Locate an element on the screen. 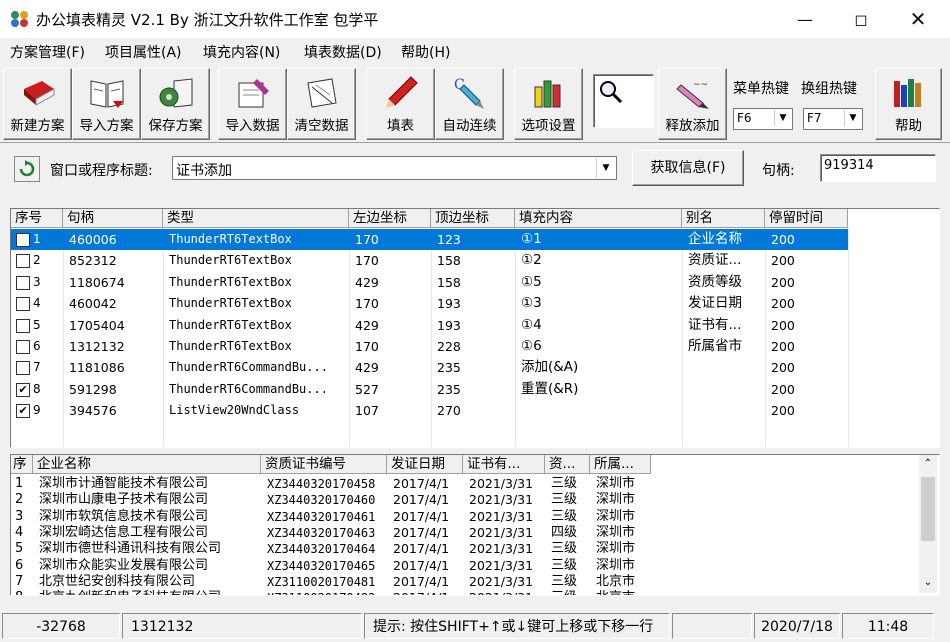 The width and height of the screenshot is (950, 642). cell-content: ①5 is located at coordinates (531, 281).